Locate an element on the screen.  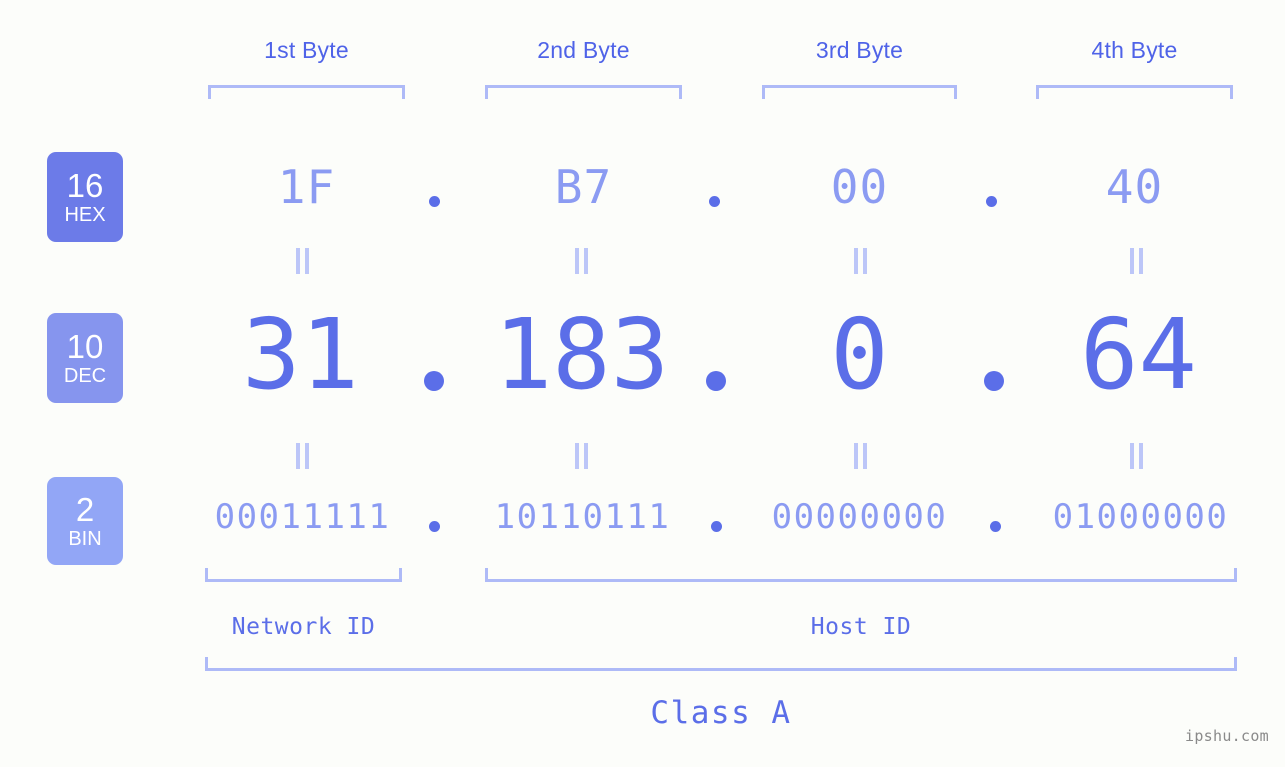
bin-octet-4: 01000000 is located at coordinates (1140, 517).